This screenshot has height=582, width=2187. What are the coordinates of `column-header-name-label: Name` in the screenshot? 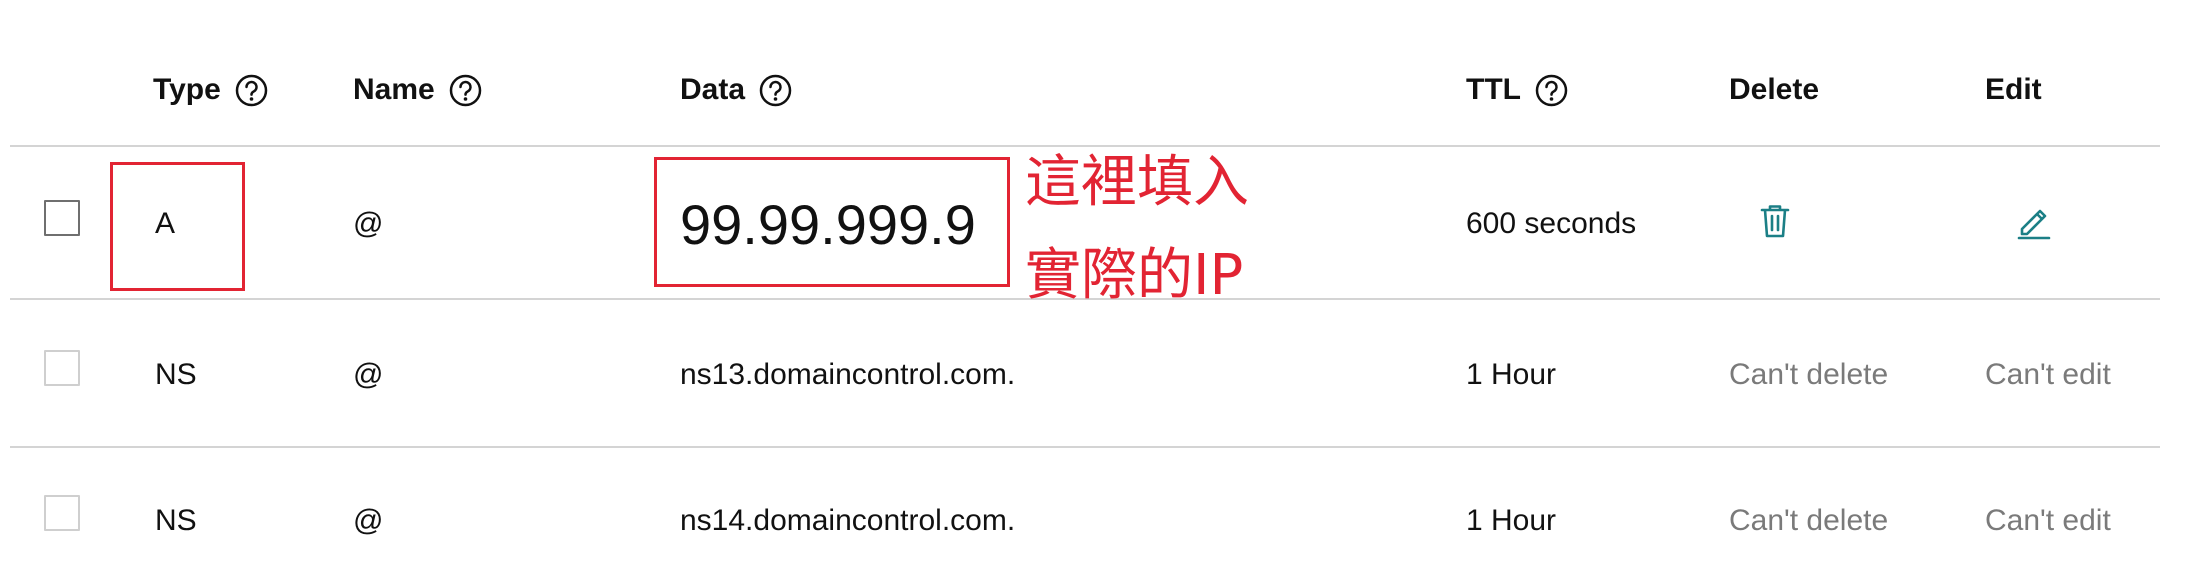 It's located at (394, 89).